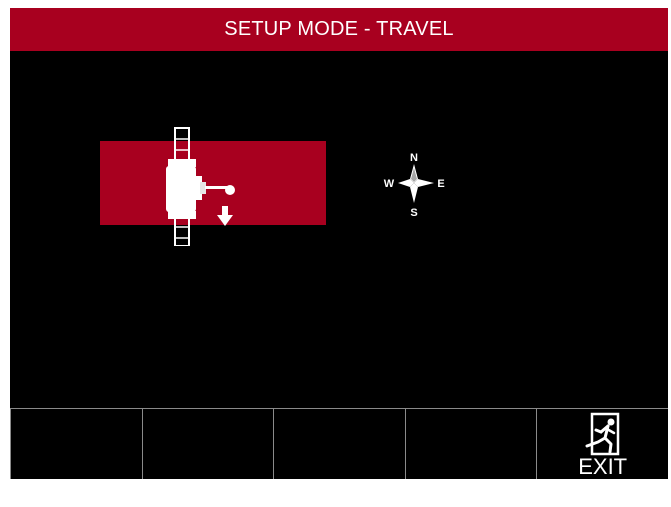 The height and width of the screenshot is (507, 671). I want to click on page-title: SETUP MODE - TRAVEL, so click(339, 29).